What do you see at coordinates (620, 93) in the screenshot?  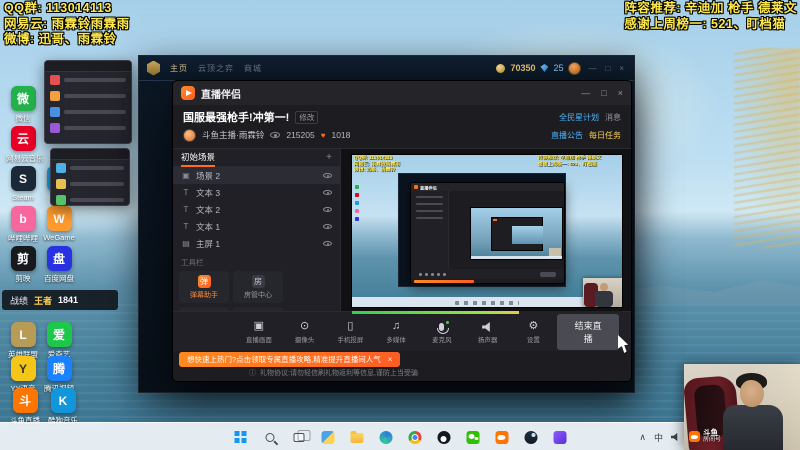 I see `close-button: ×` at bounding box center [620, 93].